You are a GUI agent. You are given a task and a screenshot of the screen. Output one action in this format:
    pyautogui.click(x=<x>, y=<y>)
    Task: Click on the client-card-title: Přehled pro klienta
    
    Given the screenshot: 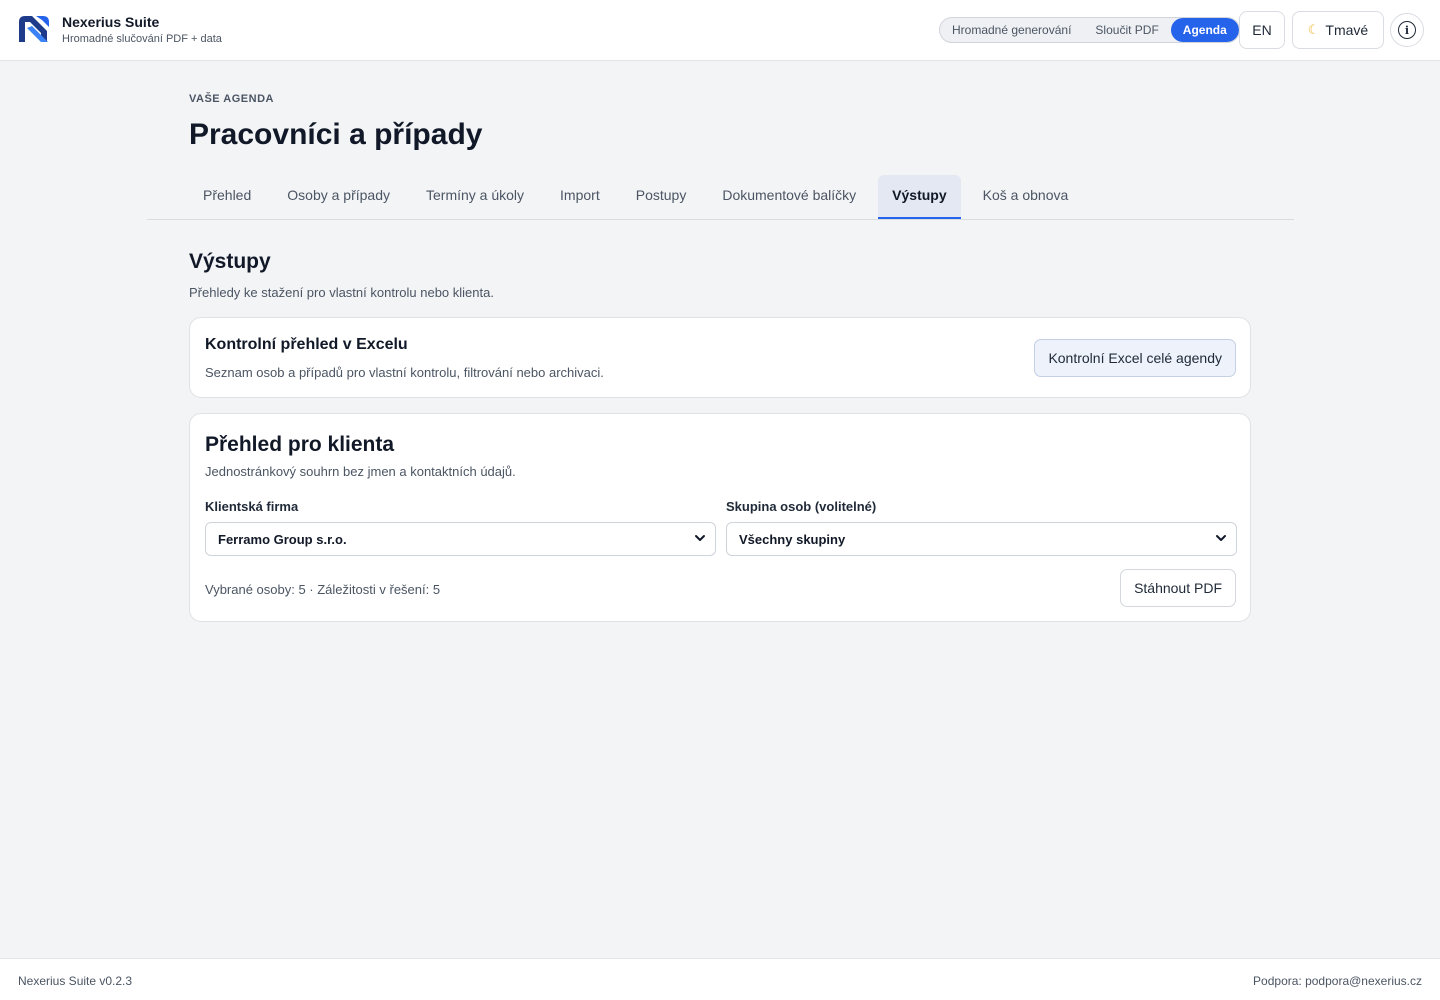 What is the action you would take?
    pyautogui.click(x=300, y=444)
    